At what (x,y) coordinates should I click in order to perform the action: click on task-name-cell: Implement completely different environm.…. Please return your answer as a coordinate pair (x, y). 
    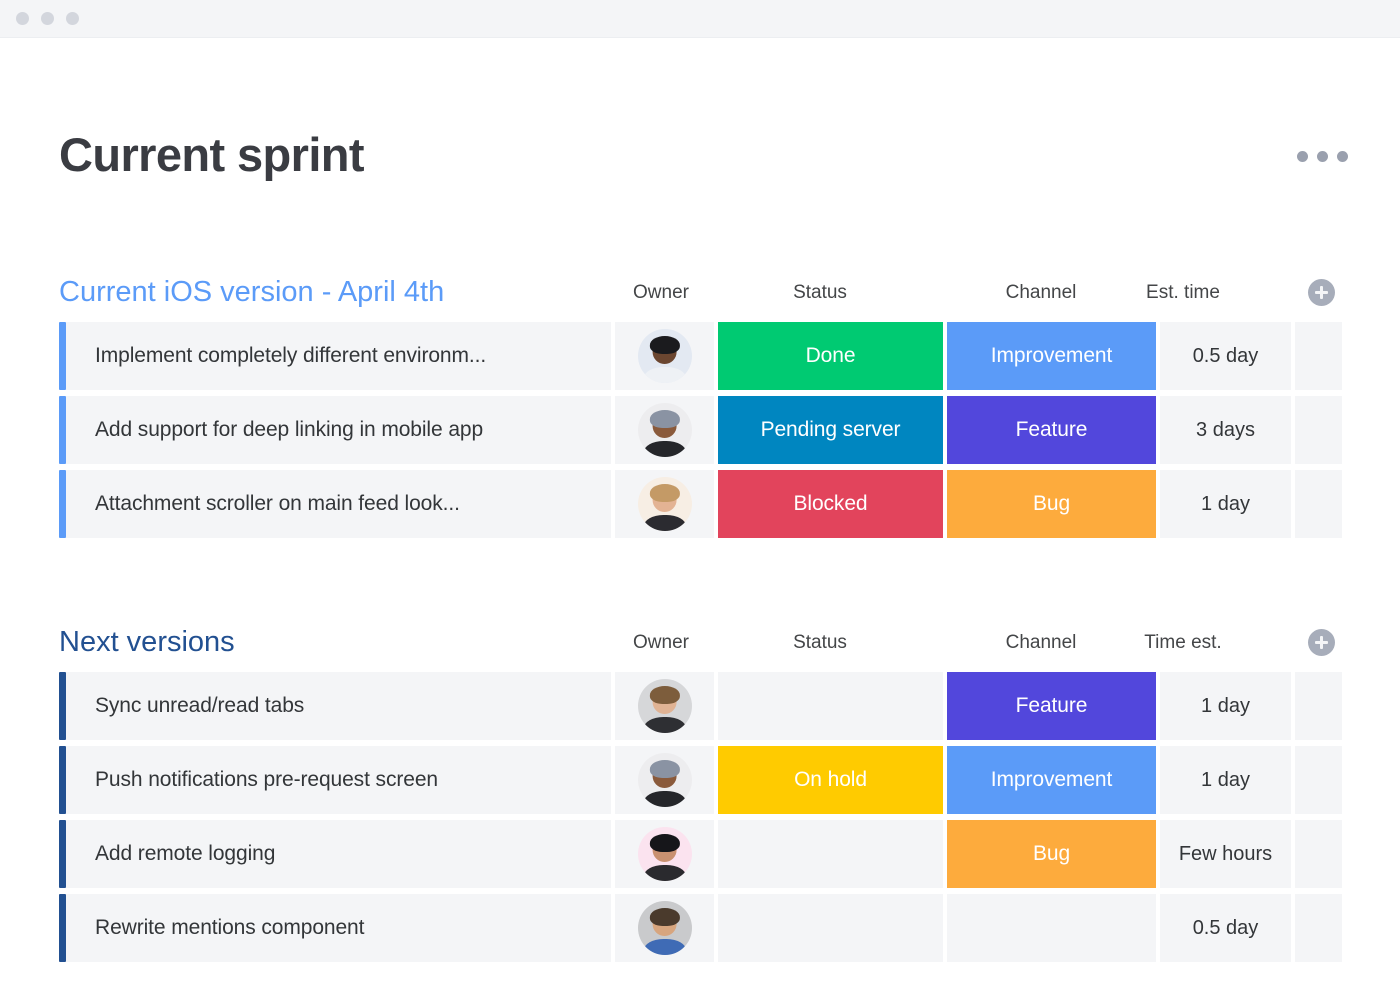
    Looking at the image, I should click on (338, 356).